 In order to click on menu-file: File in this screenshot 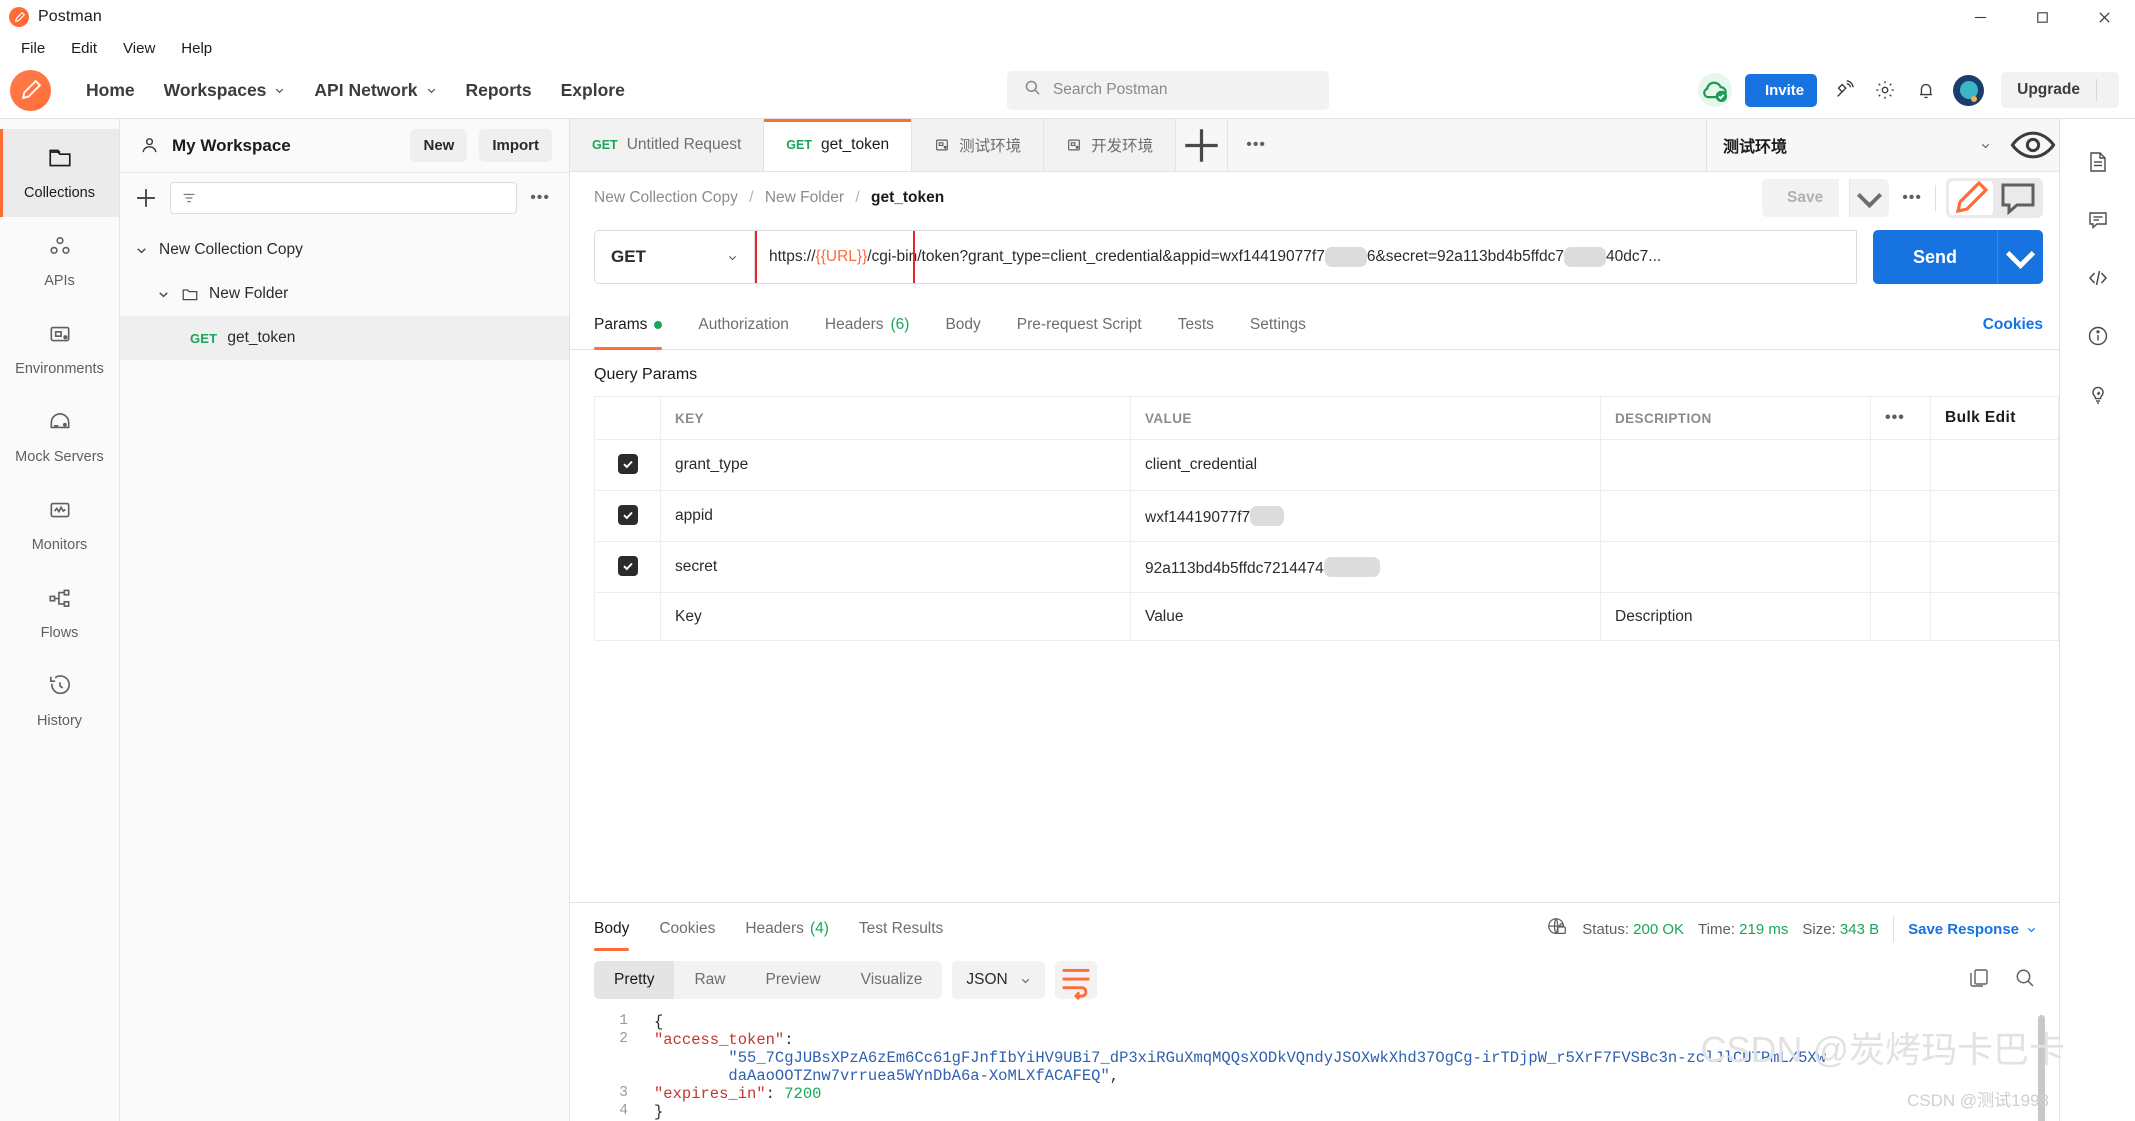, I will do `click(33, 48)`.